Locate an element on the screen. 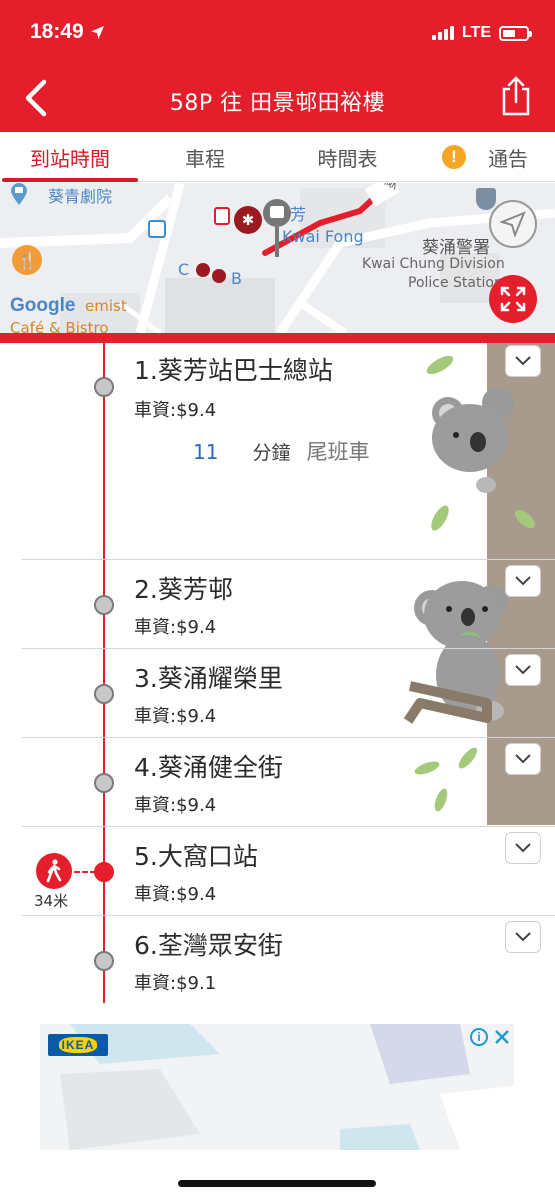 This screenshot has width=555, height=1200. restaurant-icon: 🍴 is located at coordinates (27, 260).